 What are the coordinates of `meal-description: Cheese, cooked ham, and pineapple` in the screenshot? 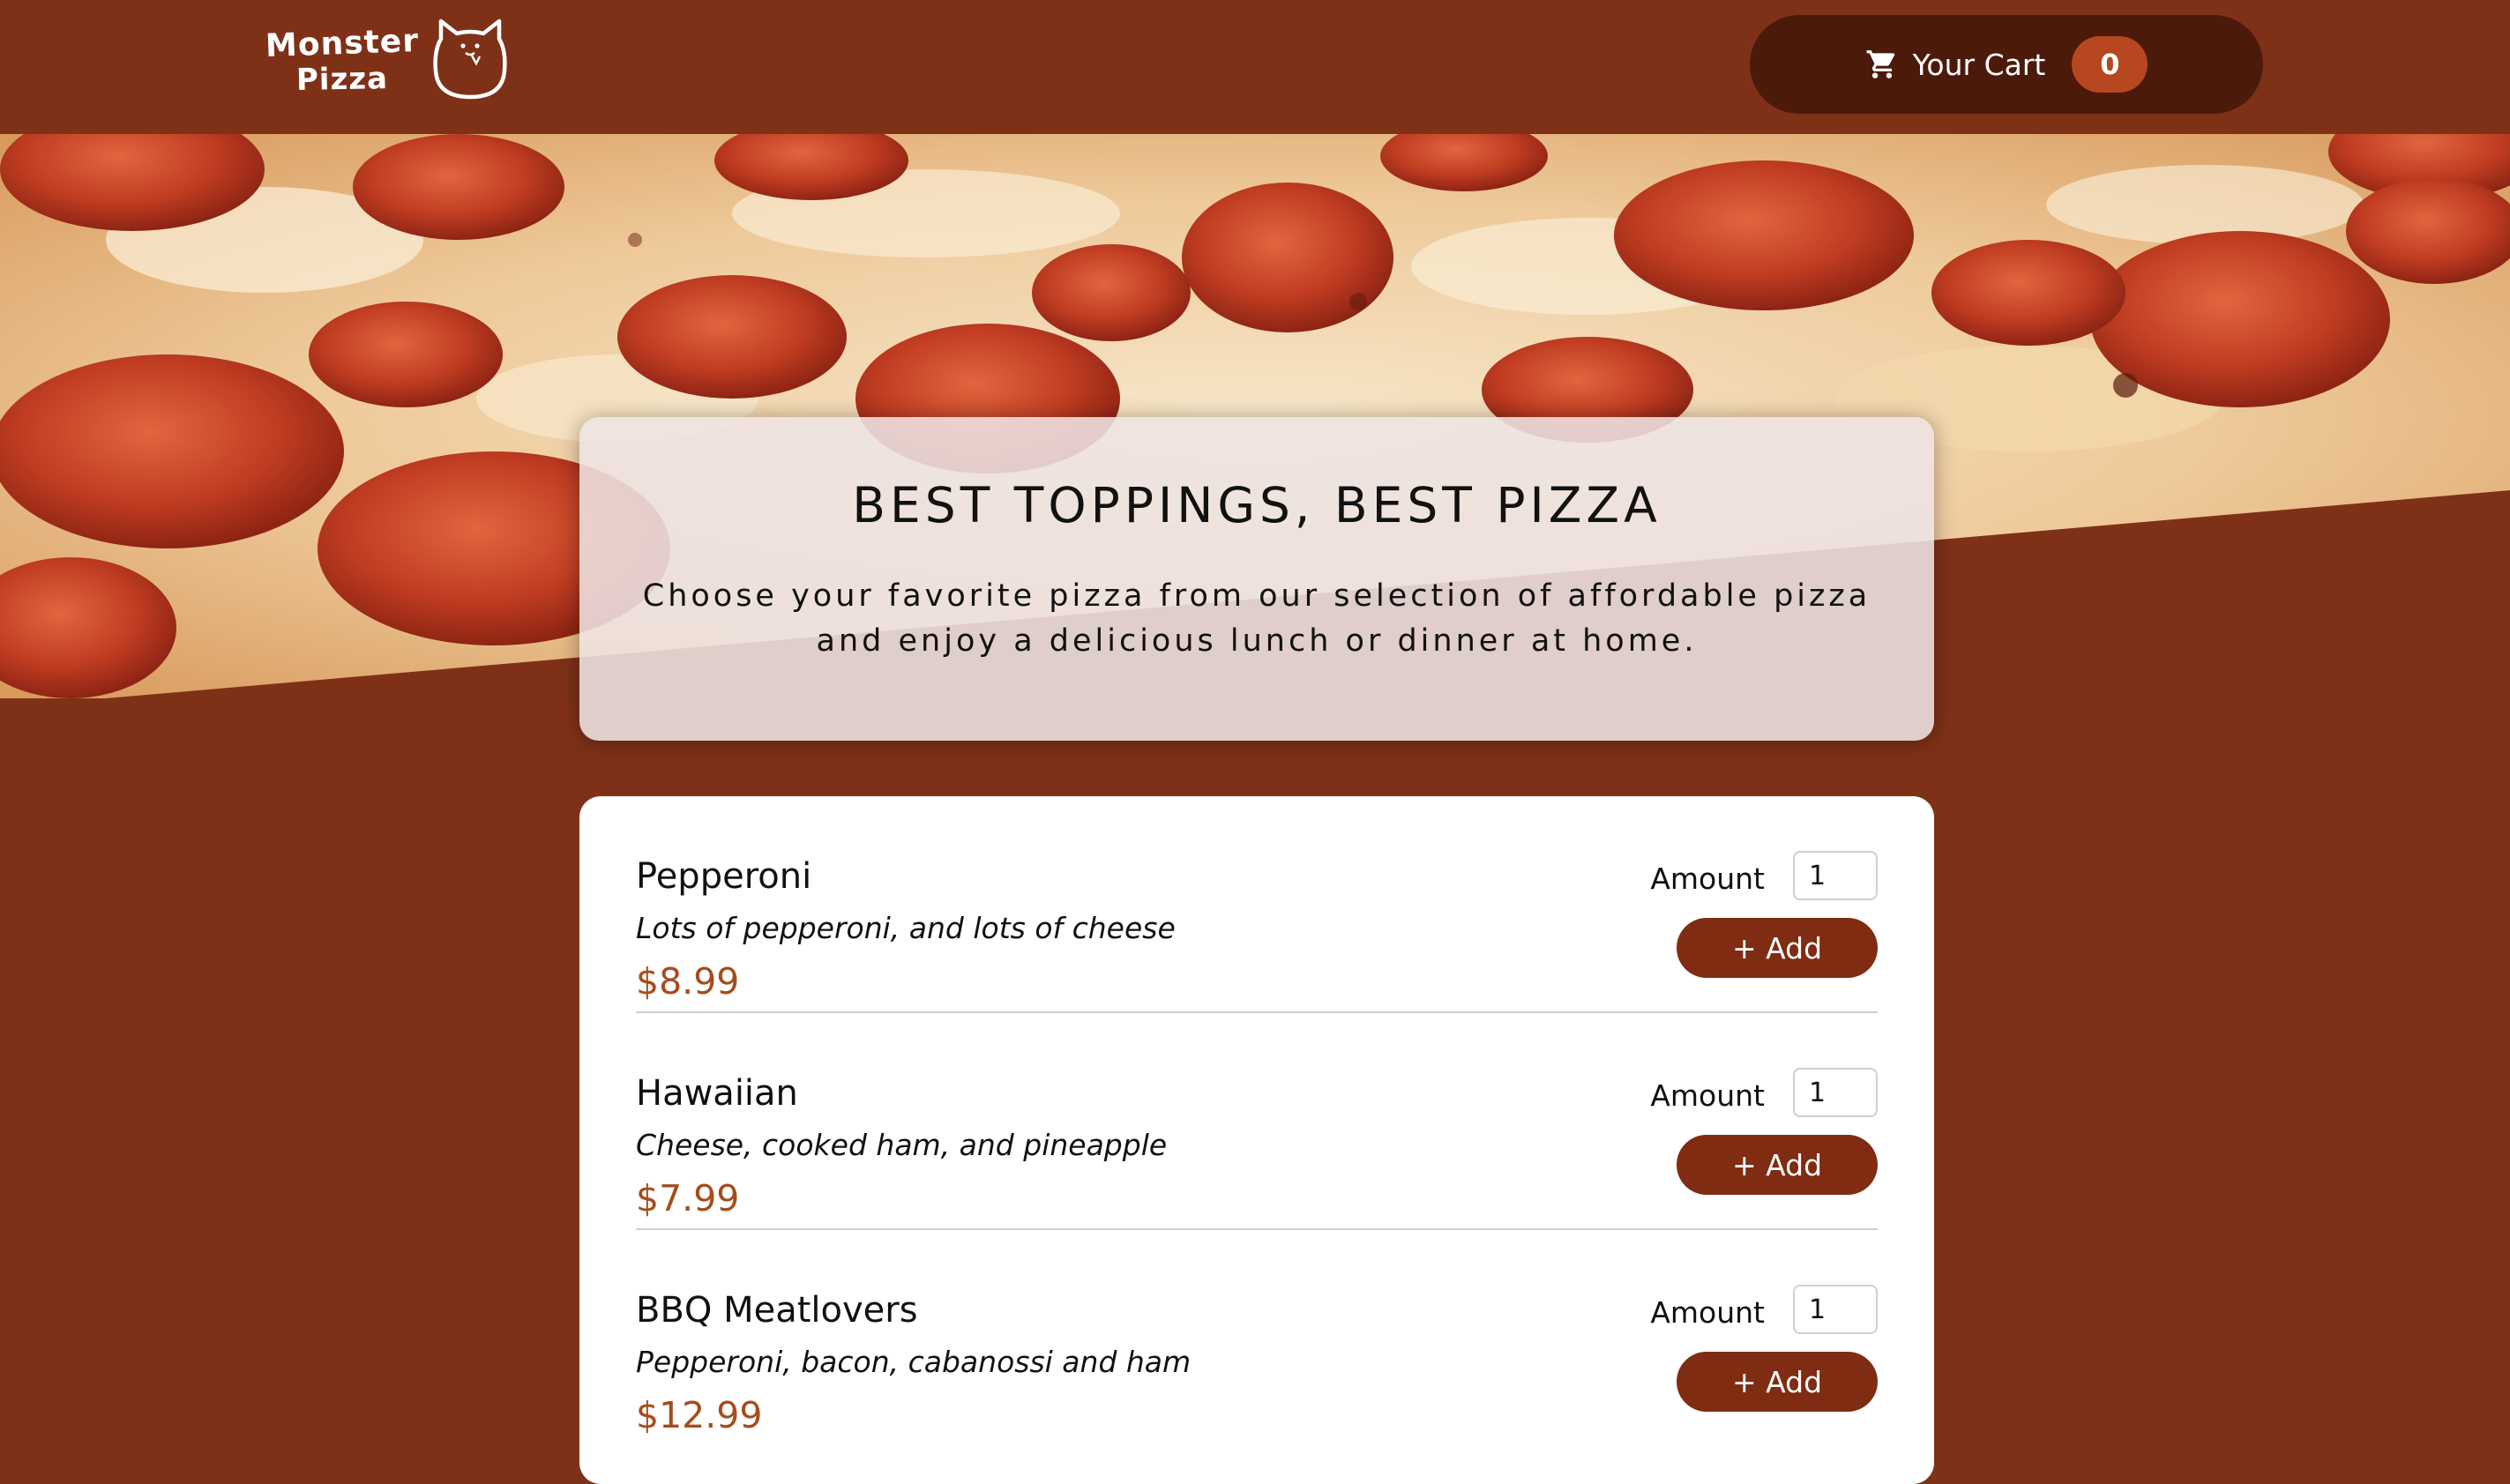 It's located at (902, 1145).